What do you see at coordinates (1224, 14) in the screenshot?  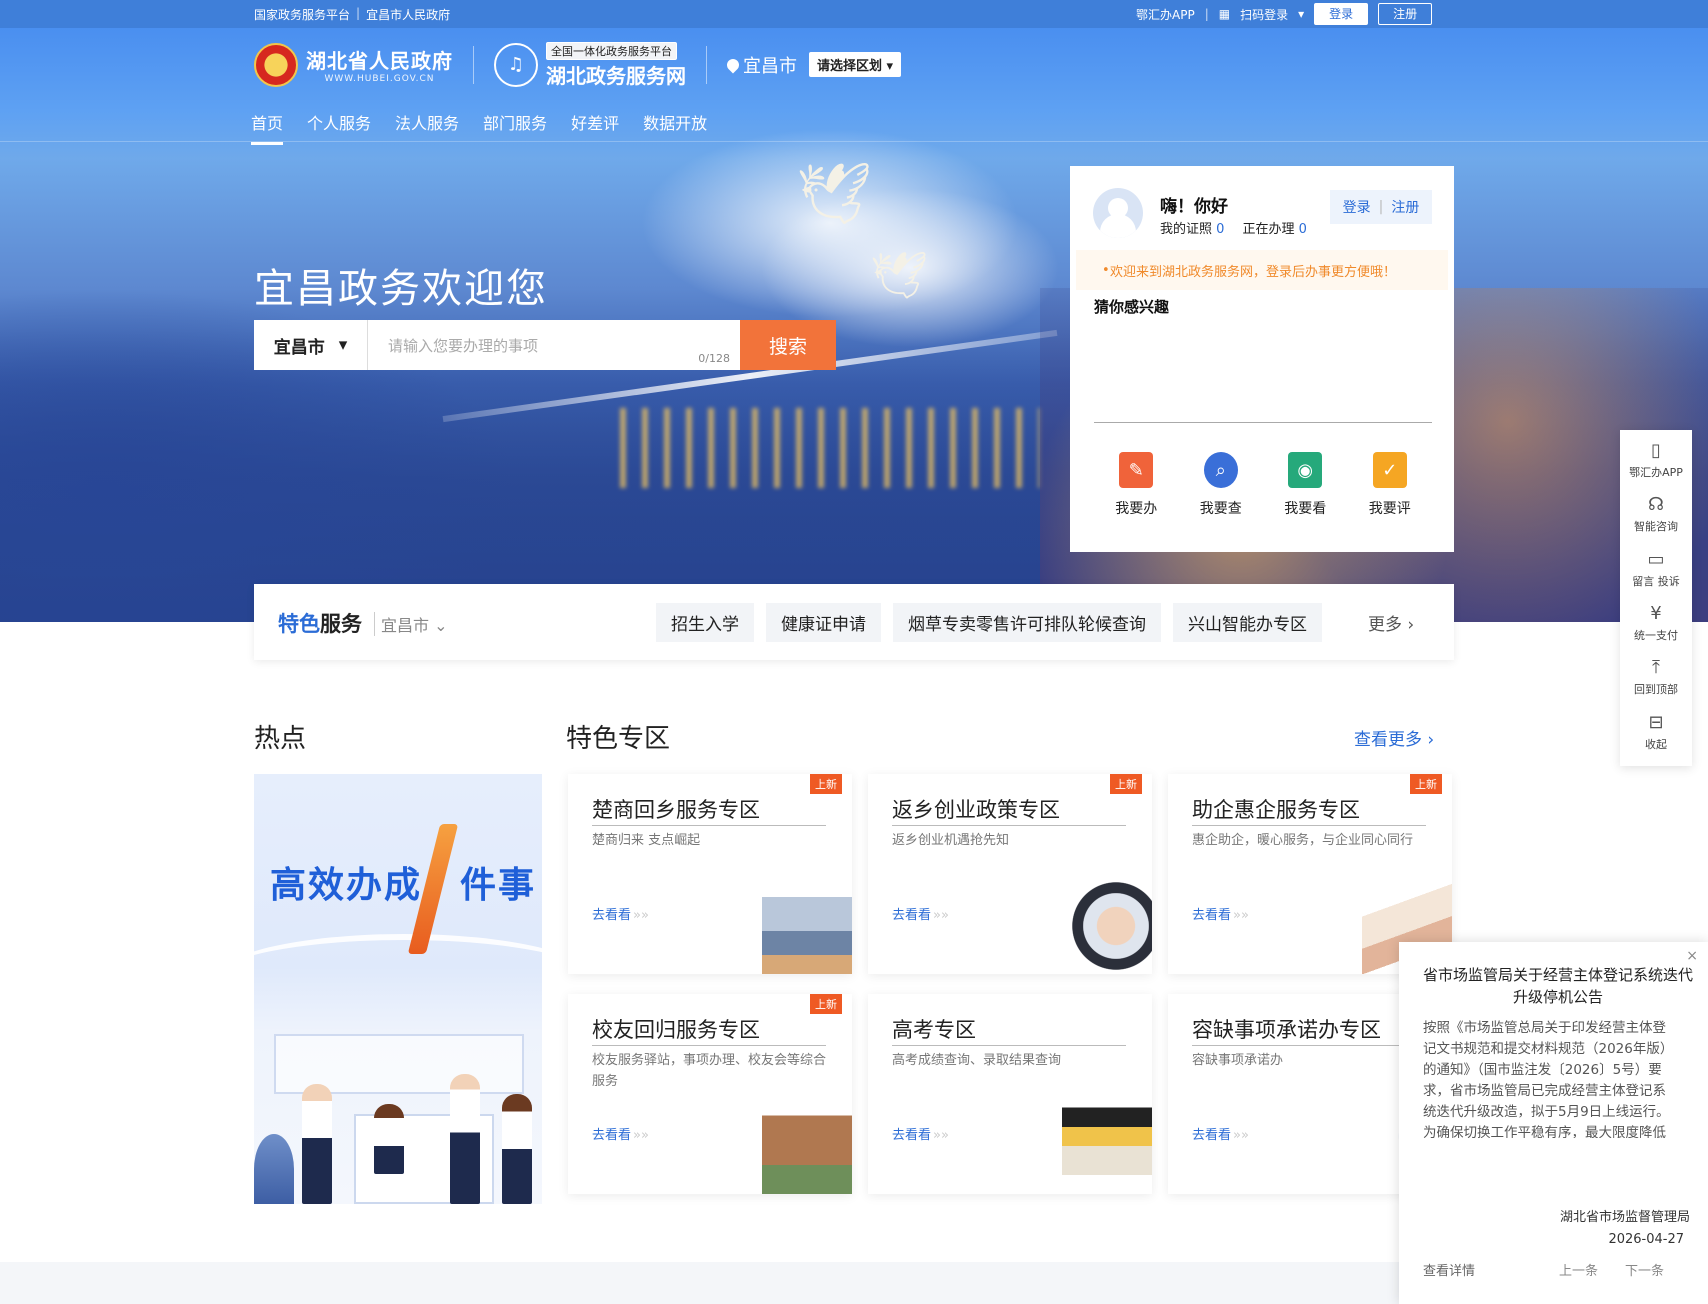 I see `qr-icon: ▦` at bounding box center [1224, 14].